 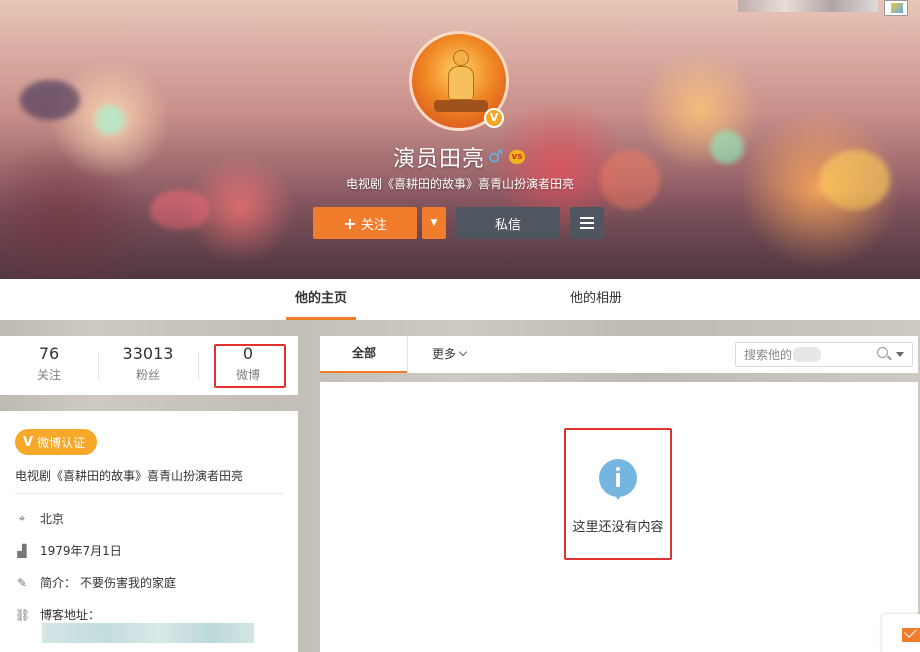 I want to click on location-value: 北京, so click(x=52, y=519).